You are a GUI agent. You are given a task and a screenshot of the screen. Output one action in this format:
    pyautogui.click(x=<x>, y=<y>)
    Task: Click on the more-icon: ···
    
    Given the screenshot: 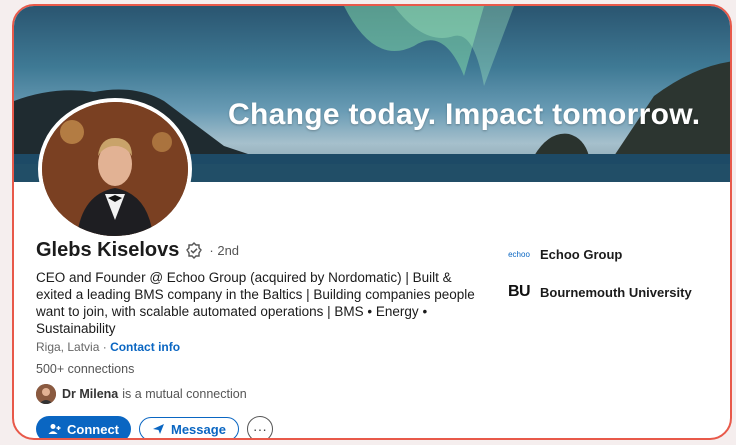 What is the action you would take?
    pyautogui.click(x=259, y=429)
    